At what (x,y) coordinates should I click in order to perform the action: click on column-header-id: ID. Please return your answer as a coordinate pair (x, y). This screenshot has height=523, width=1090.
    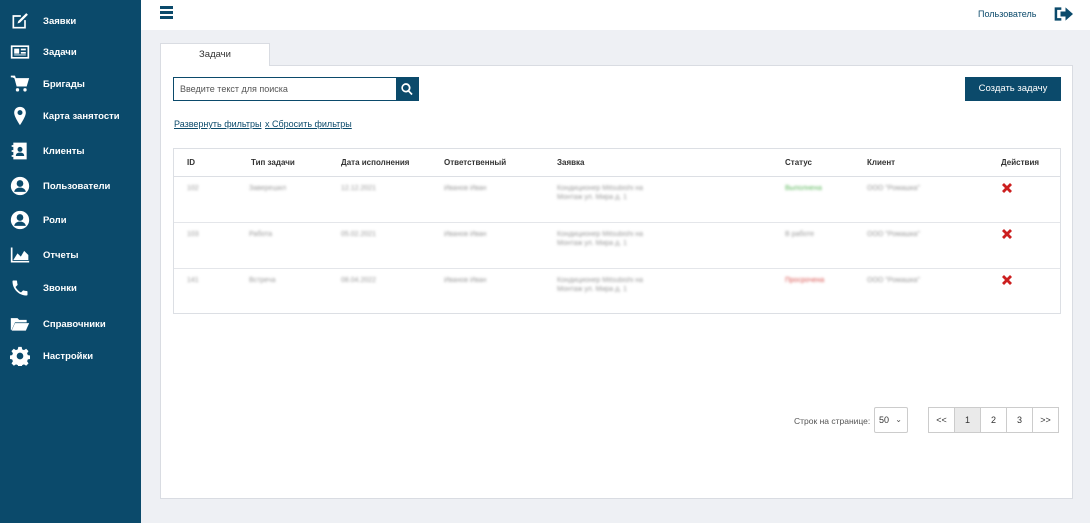
    Looking at the image, I should click on (191, 162).